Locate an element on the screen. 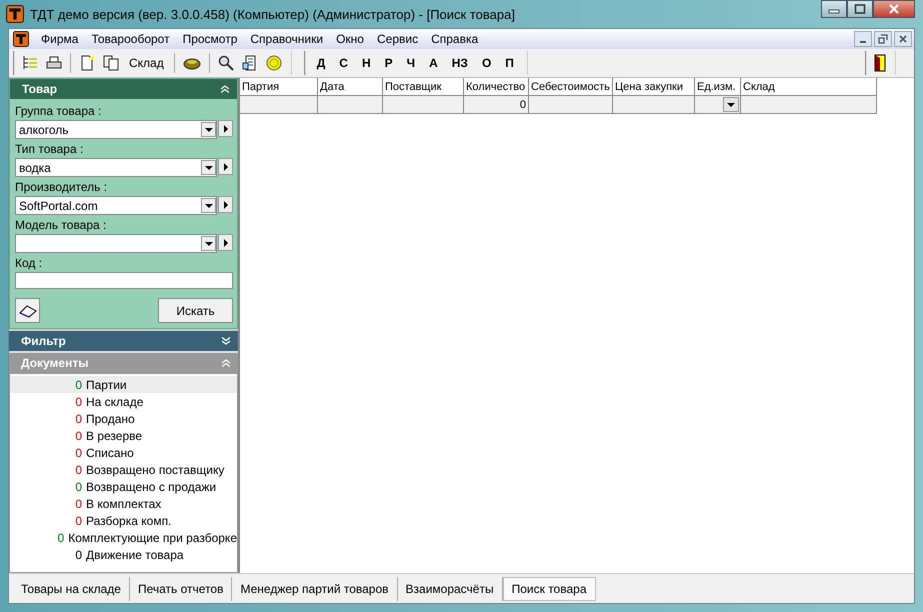  document-item: 0 В резерве is located at coordinates (123, 435).